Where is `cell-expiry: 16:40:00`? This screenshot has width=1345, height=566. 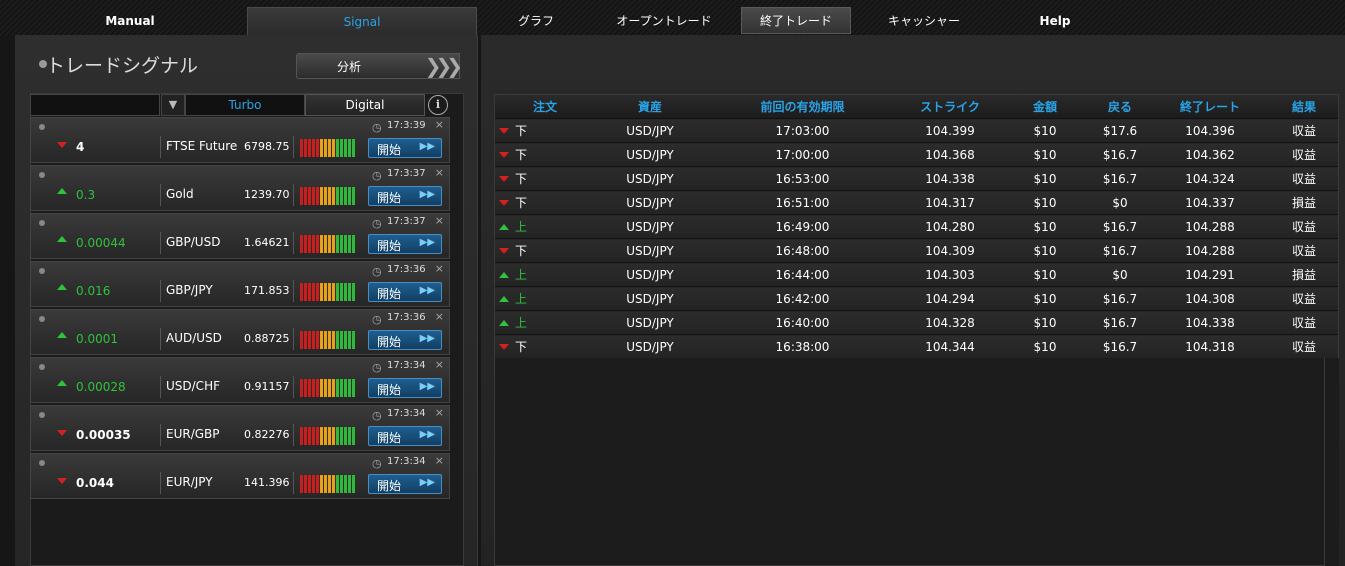
cell-expiry: 16:40:00 is located at coordinates (802, 322).